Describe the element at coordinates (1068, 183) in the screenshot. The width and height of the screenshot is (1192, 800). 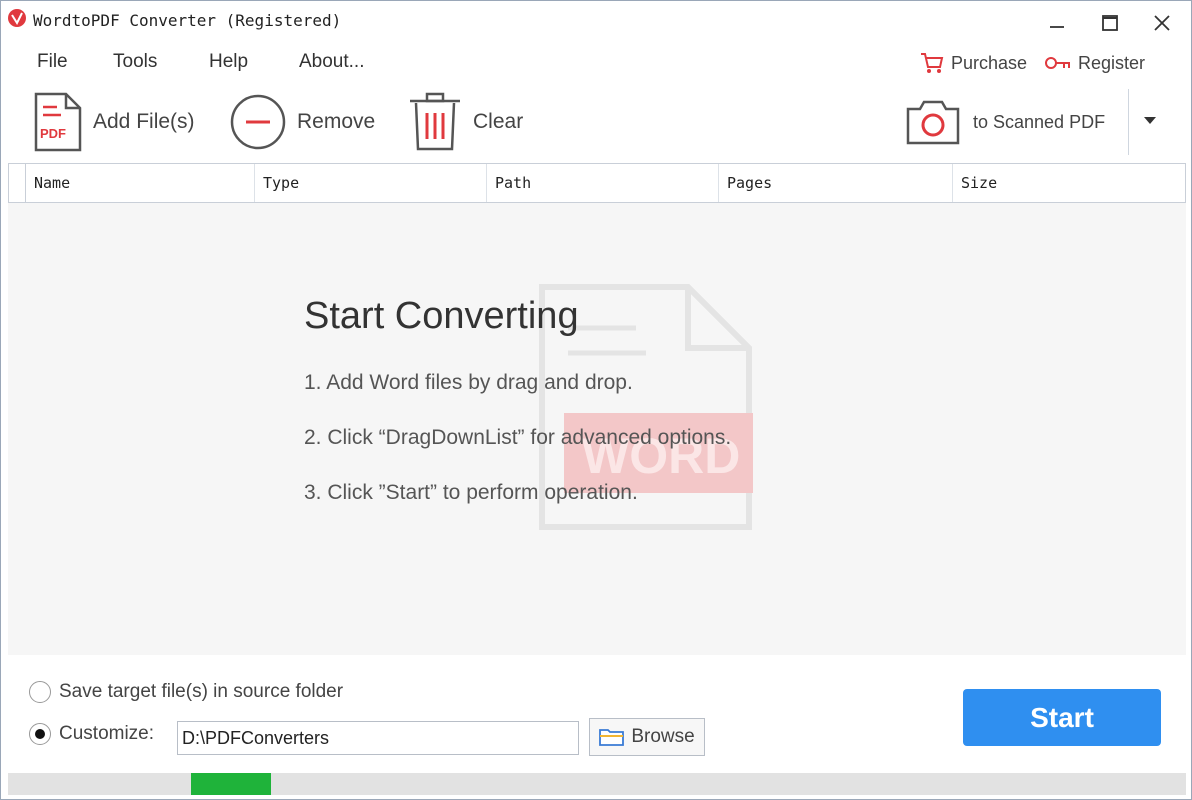
I see `column-size: Size` at that location.